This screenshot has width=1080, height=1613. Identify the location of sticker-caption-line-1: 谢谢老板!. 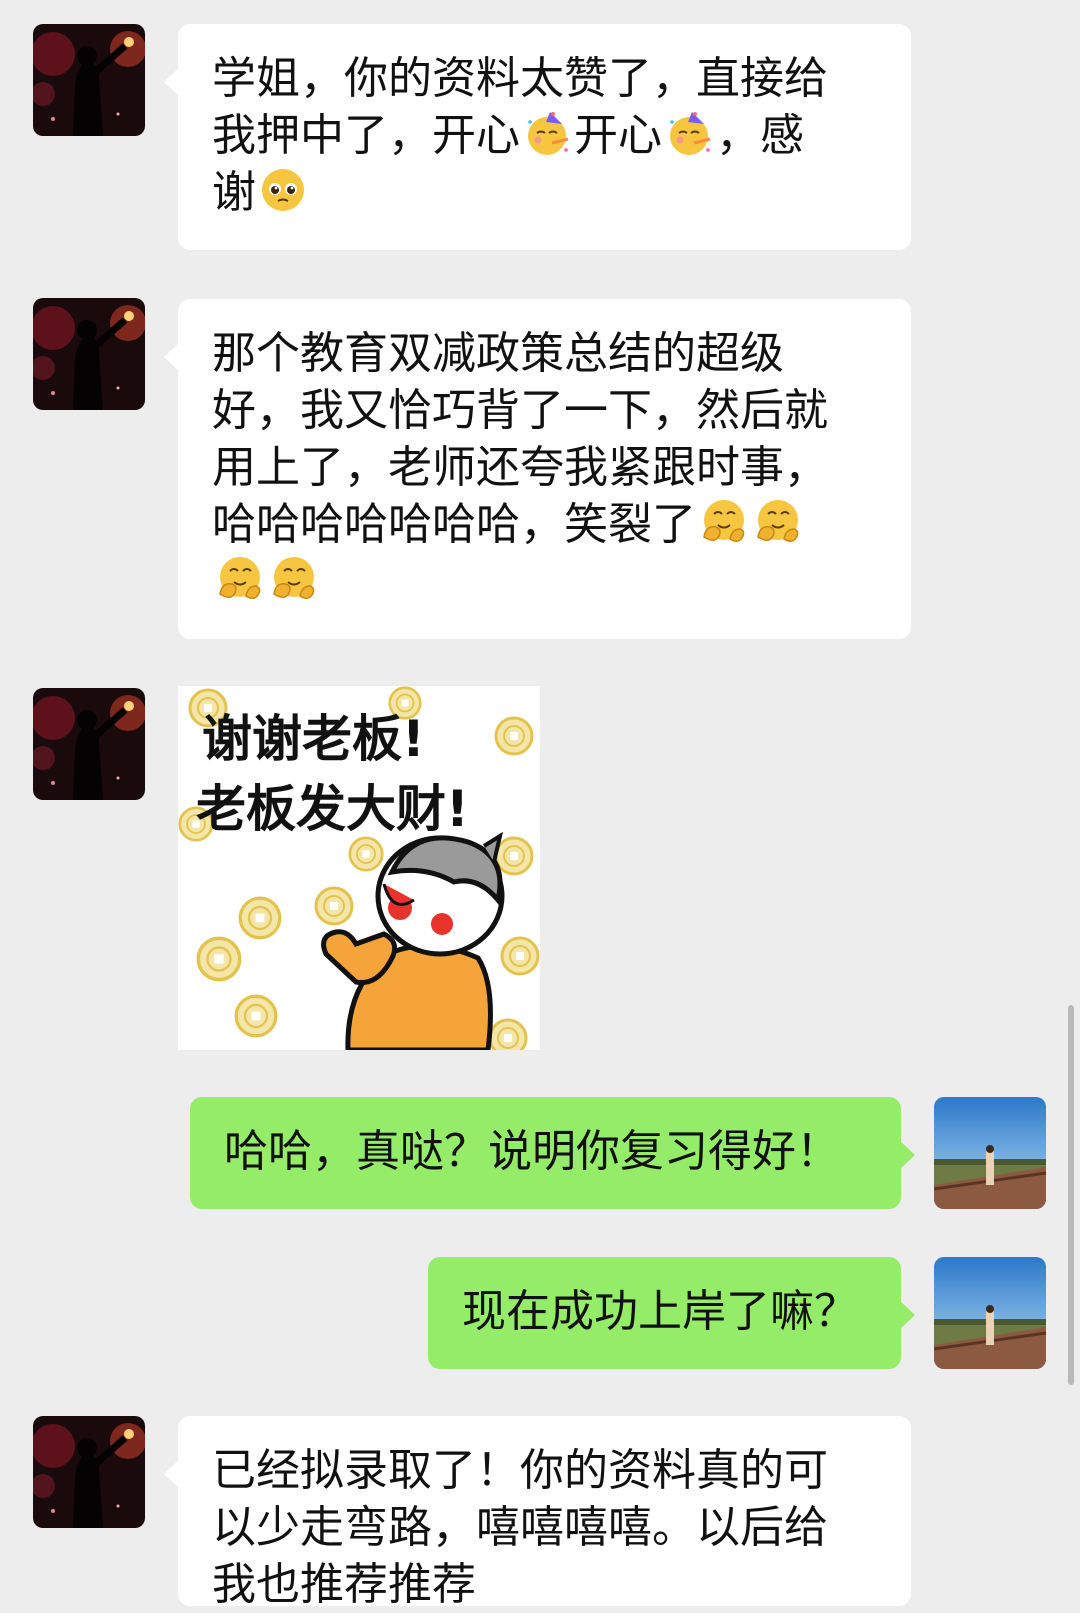
(313, 739).